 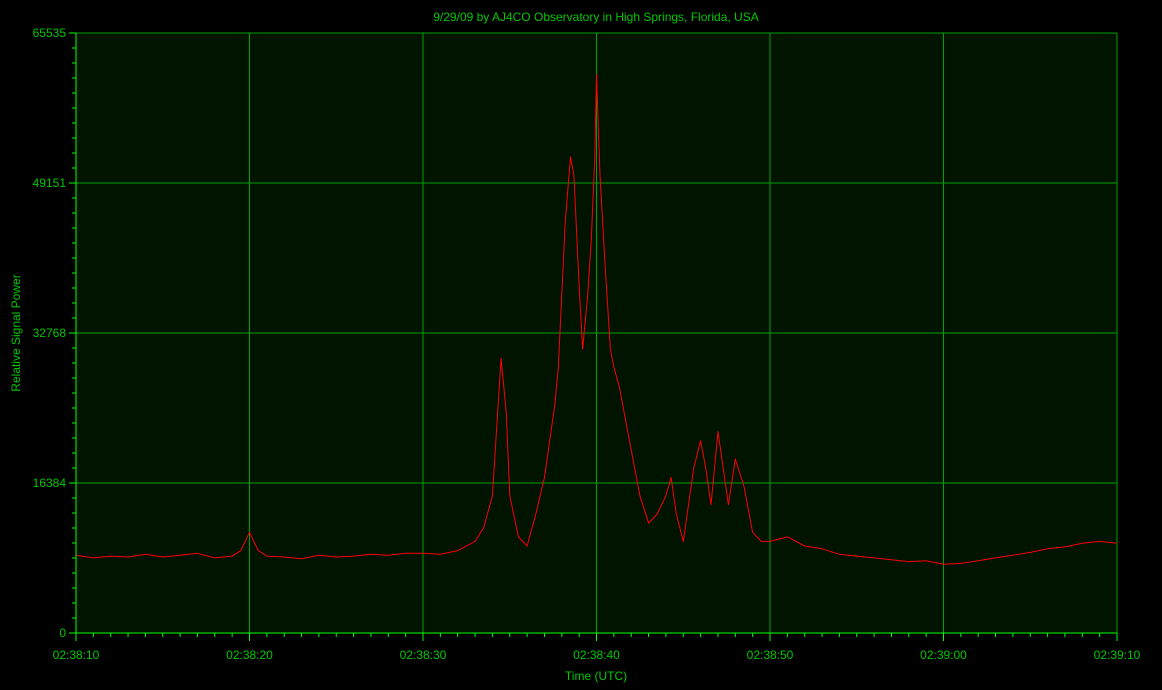 What do you see at coordinates (1117, 655) in the screenshot?
I see `x-tick-label: 02:39:10` at bounding box center [1117, 655].